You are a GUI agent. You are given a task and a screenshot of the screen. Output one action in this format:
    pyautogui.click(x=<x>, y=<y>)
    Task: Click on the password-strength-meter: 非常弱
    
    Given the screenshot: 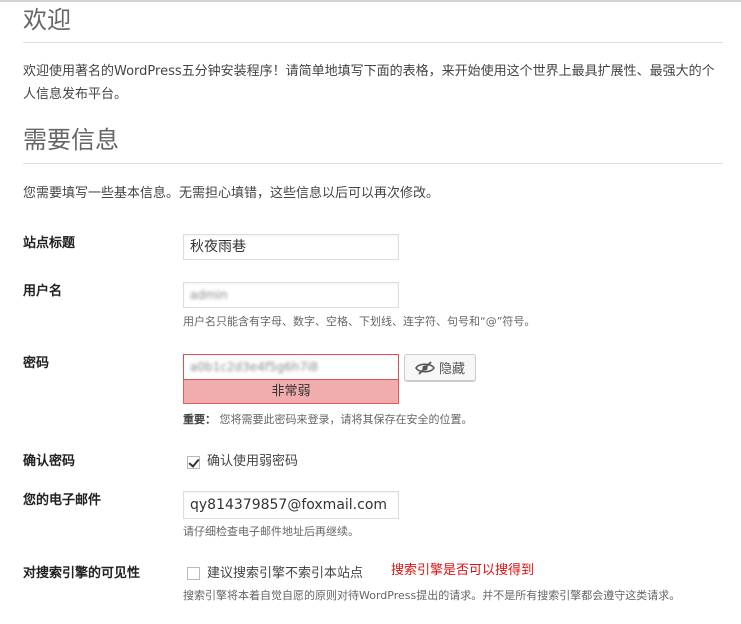 What is the action you would take?
    pyautogui.click(x=291, y=392)
    